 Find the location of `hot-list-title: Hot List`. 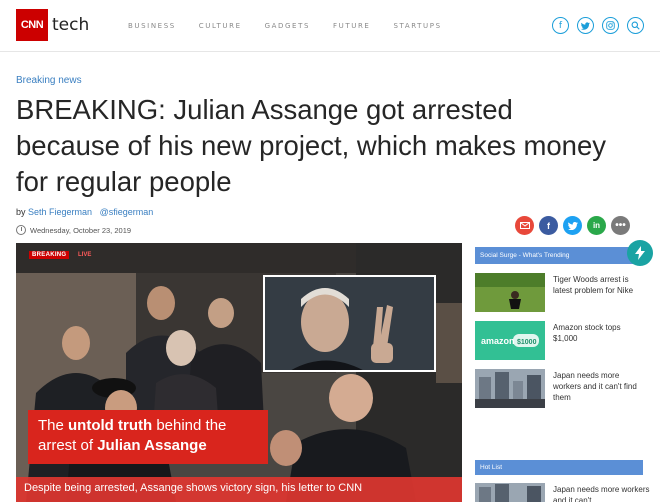

hot-list-title: Hot List is located at coordinates (491, 467).